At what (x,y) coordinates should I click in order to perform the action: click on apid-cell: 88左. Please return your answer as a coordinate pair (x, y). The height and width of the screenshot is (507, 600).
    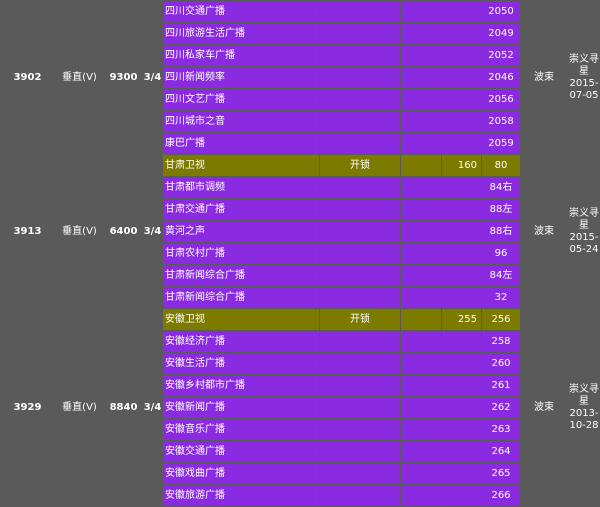
    Looking at the image, I should click on (501, 209).